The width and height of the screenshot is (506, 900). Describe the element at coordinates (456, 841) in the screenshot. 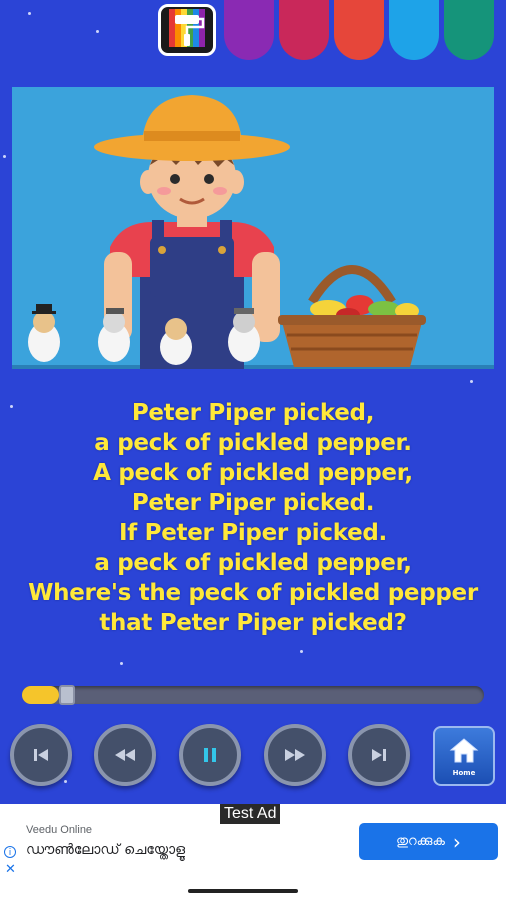

I see `chevron-right-icon: ›` at that location.